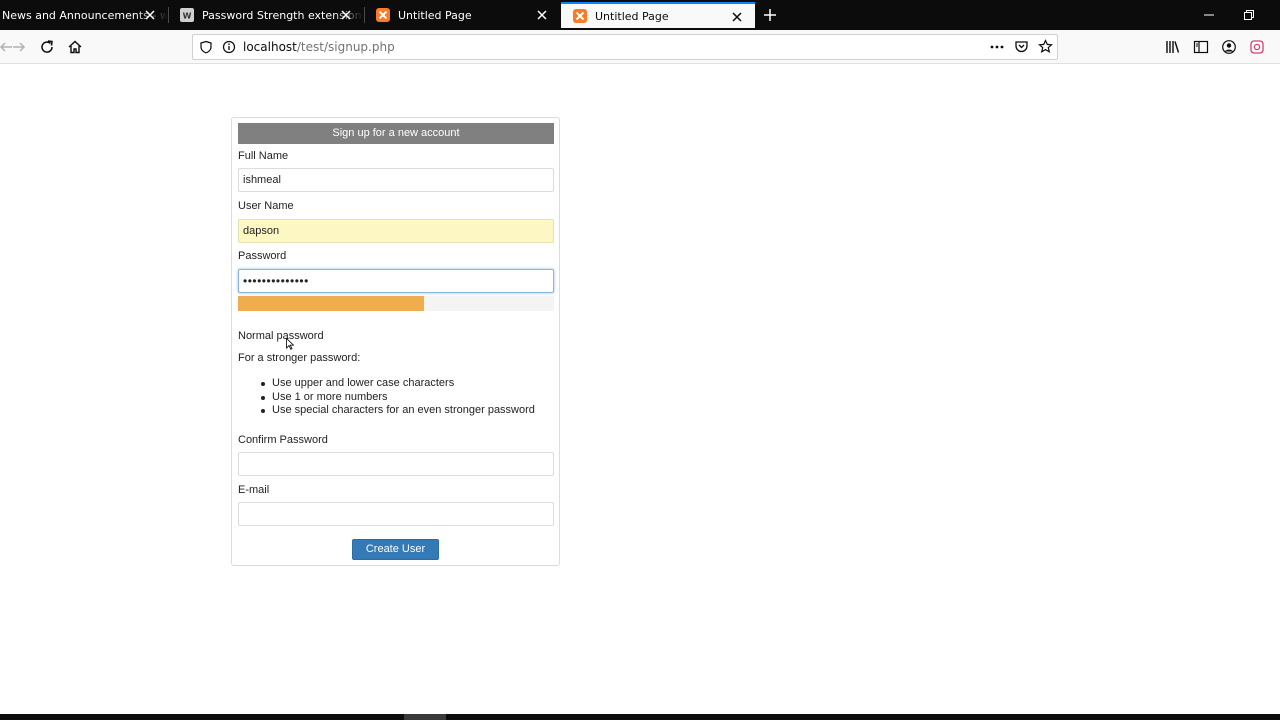  Describe the element at coordinates (396, 514) in the screenshot. I see `email-input` at that location.